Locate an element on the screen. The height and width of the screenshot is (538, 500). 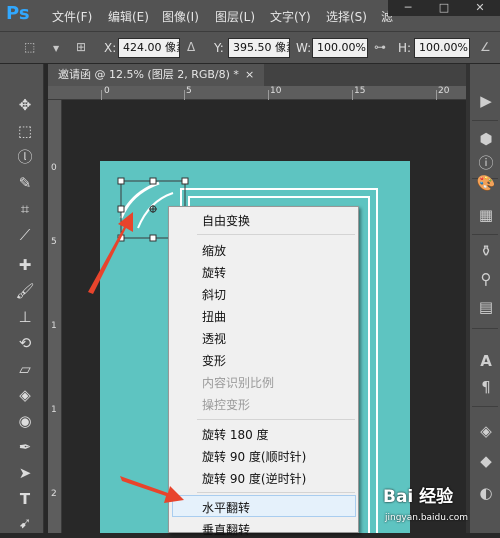
menu-item-flip-horizontal: 水平翻转 is located at coordinates (226, 507).